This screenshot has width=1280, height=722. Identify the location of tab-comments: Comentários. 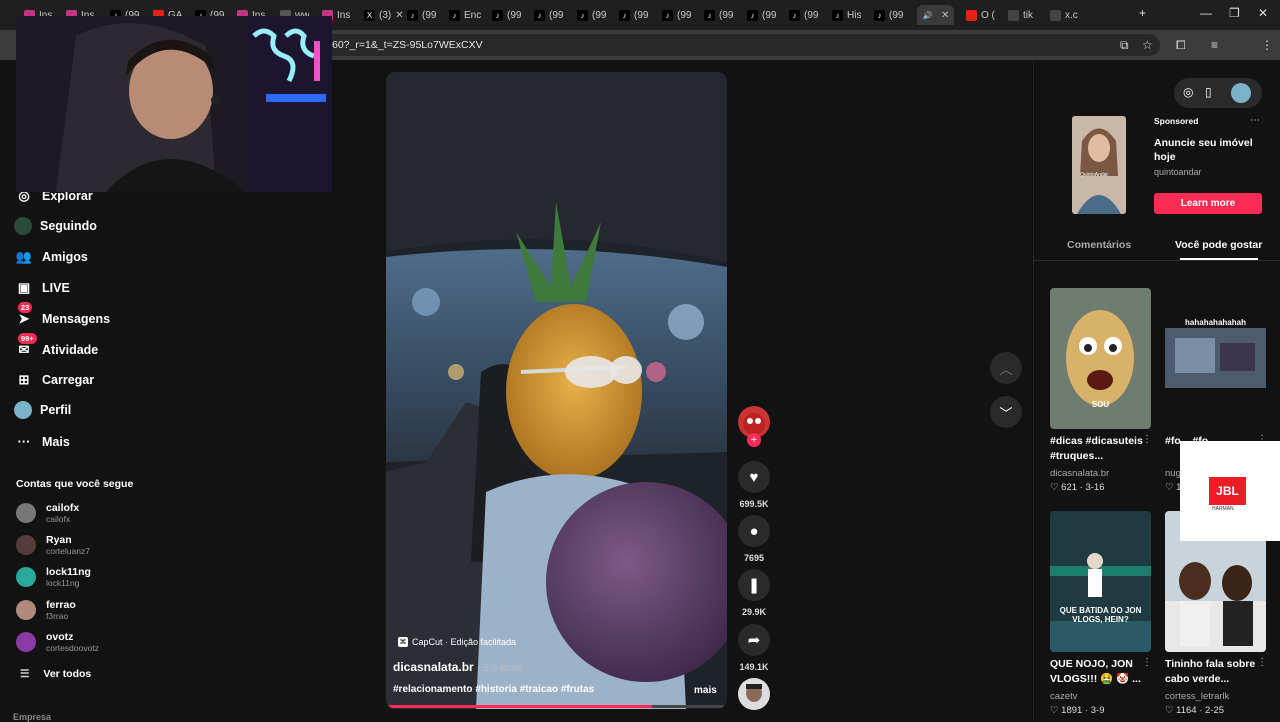
(1099, 245).